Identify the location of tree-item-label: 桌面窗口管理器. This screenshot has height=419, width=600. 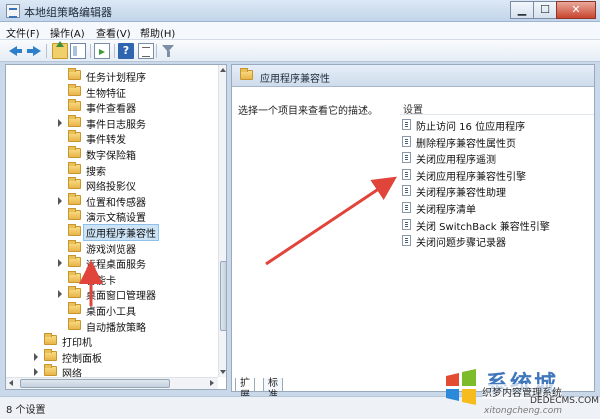
(121, 297).